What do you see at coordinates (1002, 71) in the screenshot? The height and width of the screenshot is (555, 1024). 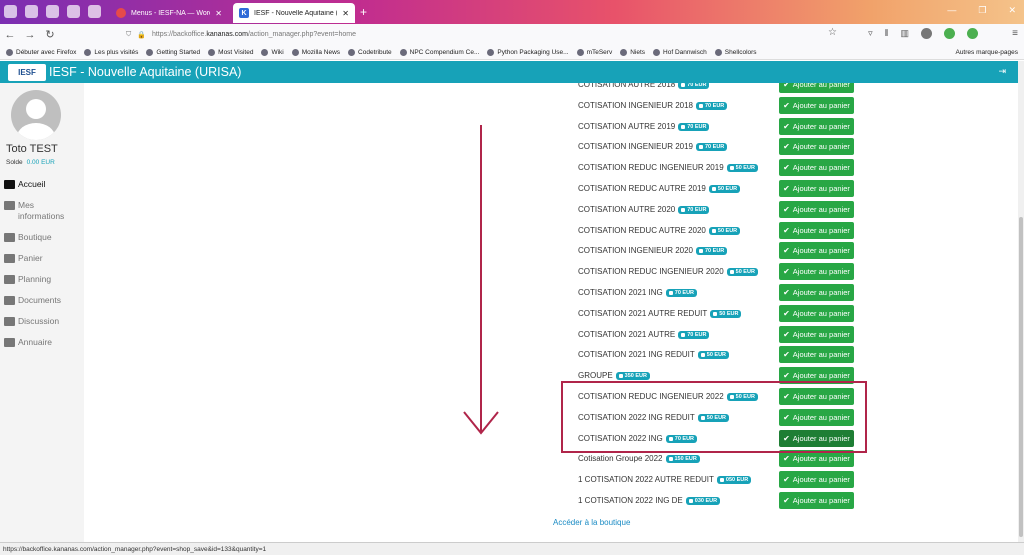 I see `logout-icon: ⇥` at bounding box center [1002, 71].